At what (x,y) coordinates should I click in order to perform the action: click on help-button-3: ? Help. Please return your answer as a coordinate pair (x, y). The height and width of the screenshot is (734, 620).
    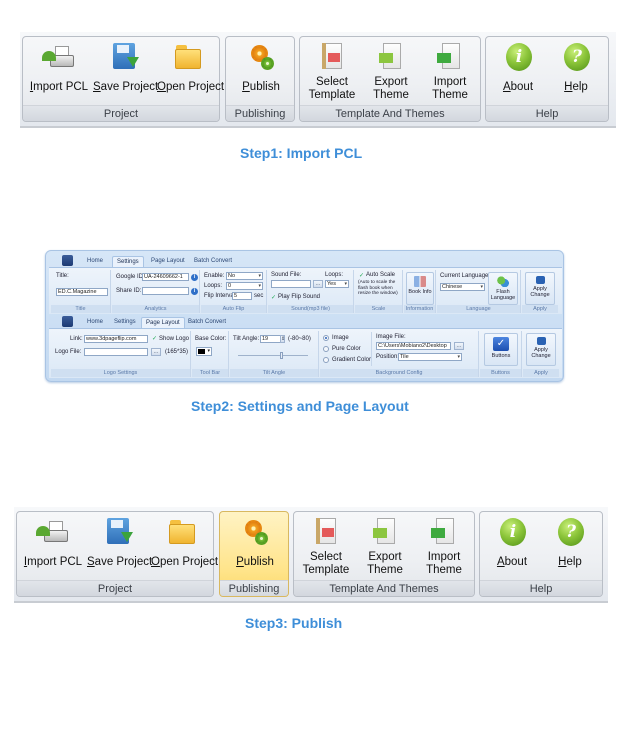
    Looking at the image, I should click on (570, 548).